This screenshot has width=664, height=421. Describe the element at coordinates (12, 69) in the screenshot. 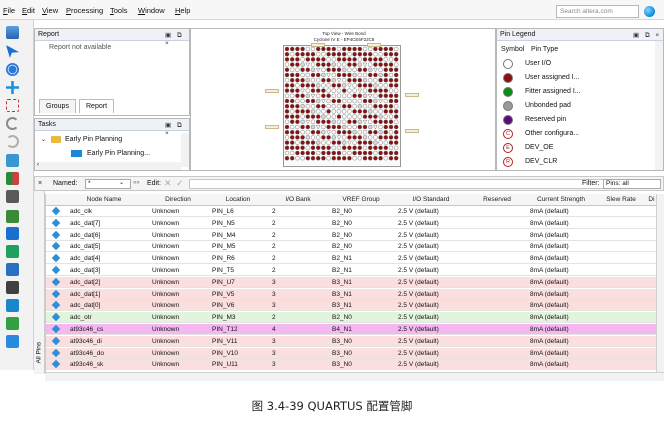

I see `zoom-icon` at that location.